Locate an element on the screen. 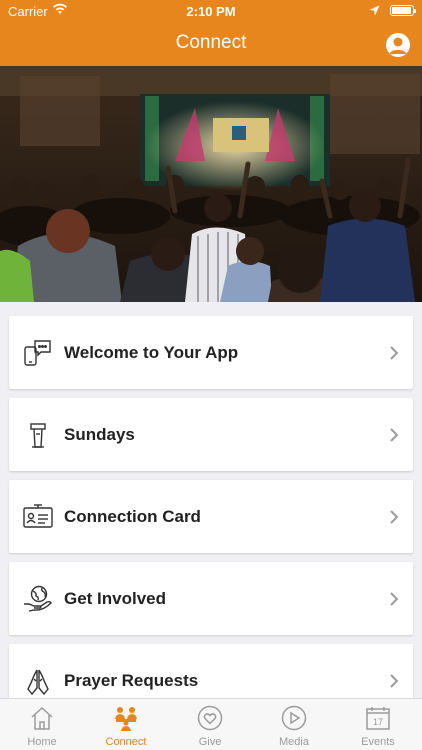 This screenshot has height=750, width=422. list-item-label: Sundays is located at coordinates (99, 434).